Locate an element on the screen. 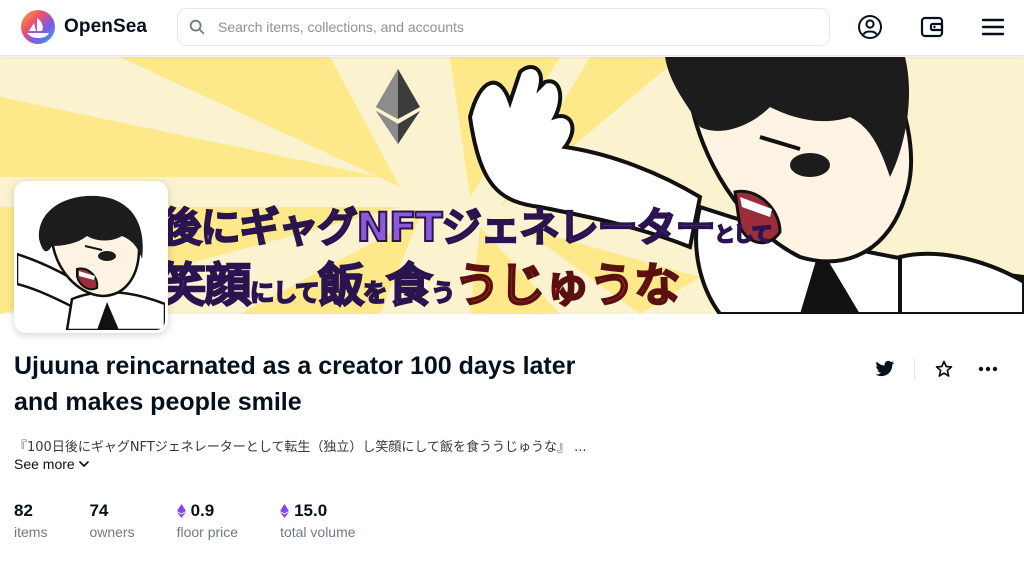 Image resolution: width=1024 pixels, height=562 pixels. opensea-logo-link: OpenSea is located at coordinates (83, 27).